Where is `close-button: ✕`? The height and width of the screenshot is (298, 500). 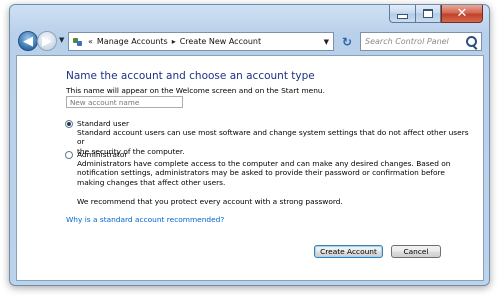
close-button: ✕ is located at coordinates (462, 14).